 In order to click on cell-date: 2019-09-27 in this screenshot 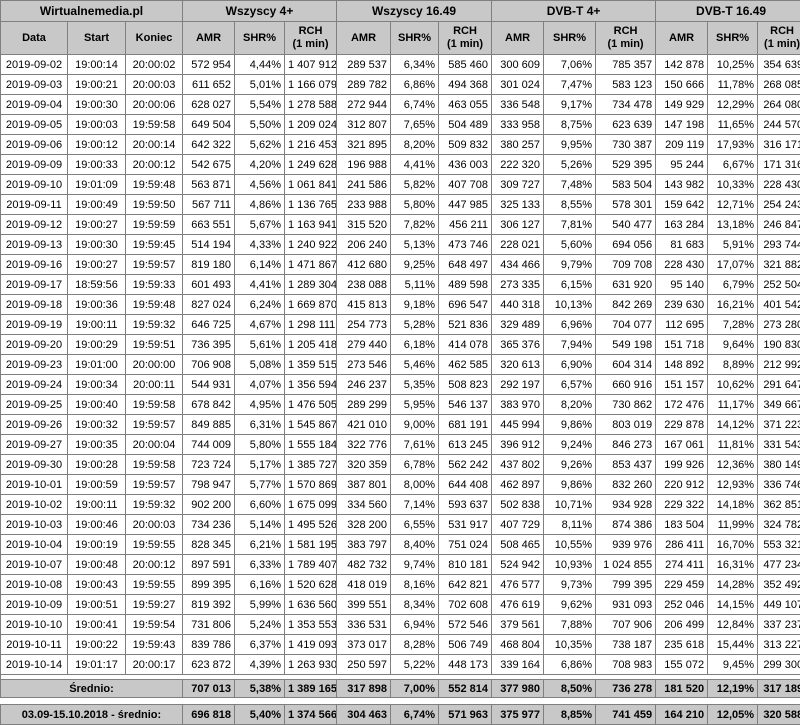, I will do `click(34, 445)`.